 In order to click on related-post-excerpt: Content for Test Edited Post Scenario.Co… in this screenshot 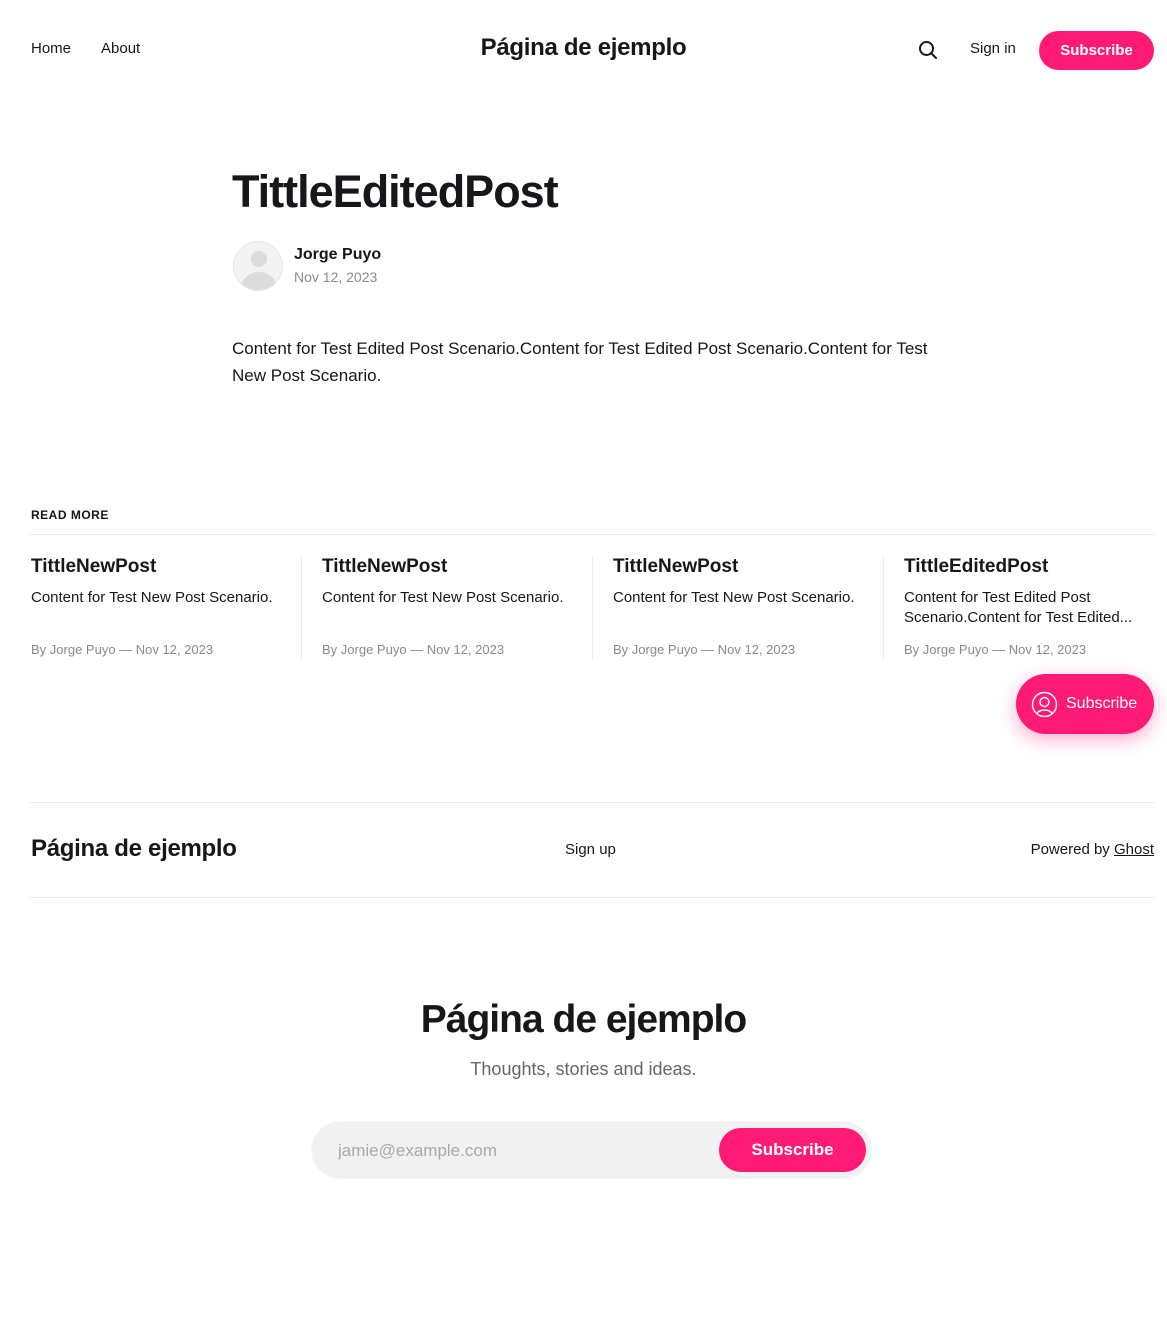, I will do `click(1018, 607)`.